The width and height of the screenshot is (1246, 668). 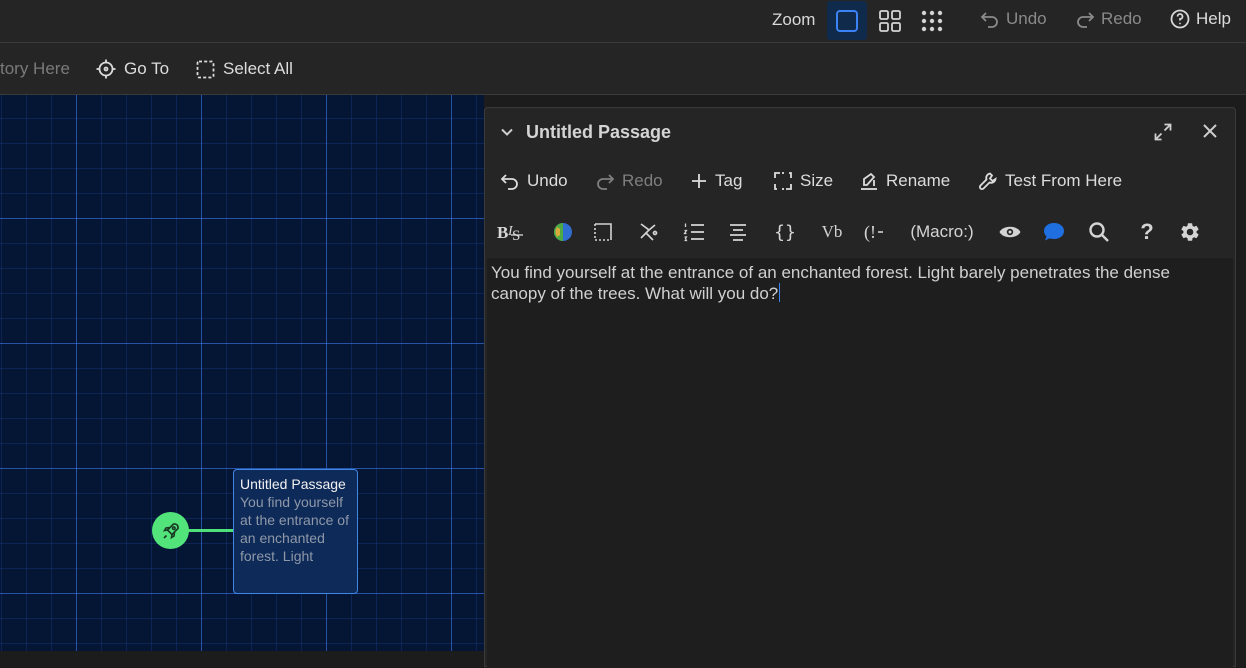 I want to click on wrench-icon, so click(x=988, y=181).